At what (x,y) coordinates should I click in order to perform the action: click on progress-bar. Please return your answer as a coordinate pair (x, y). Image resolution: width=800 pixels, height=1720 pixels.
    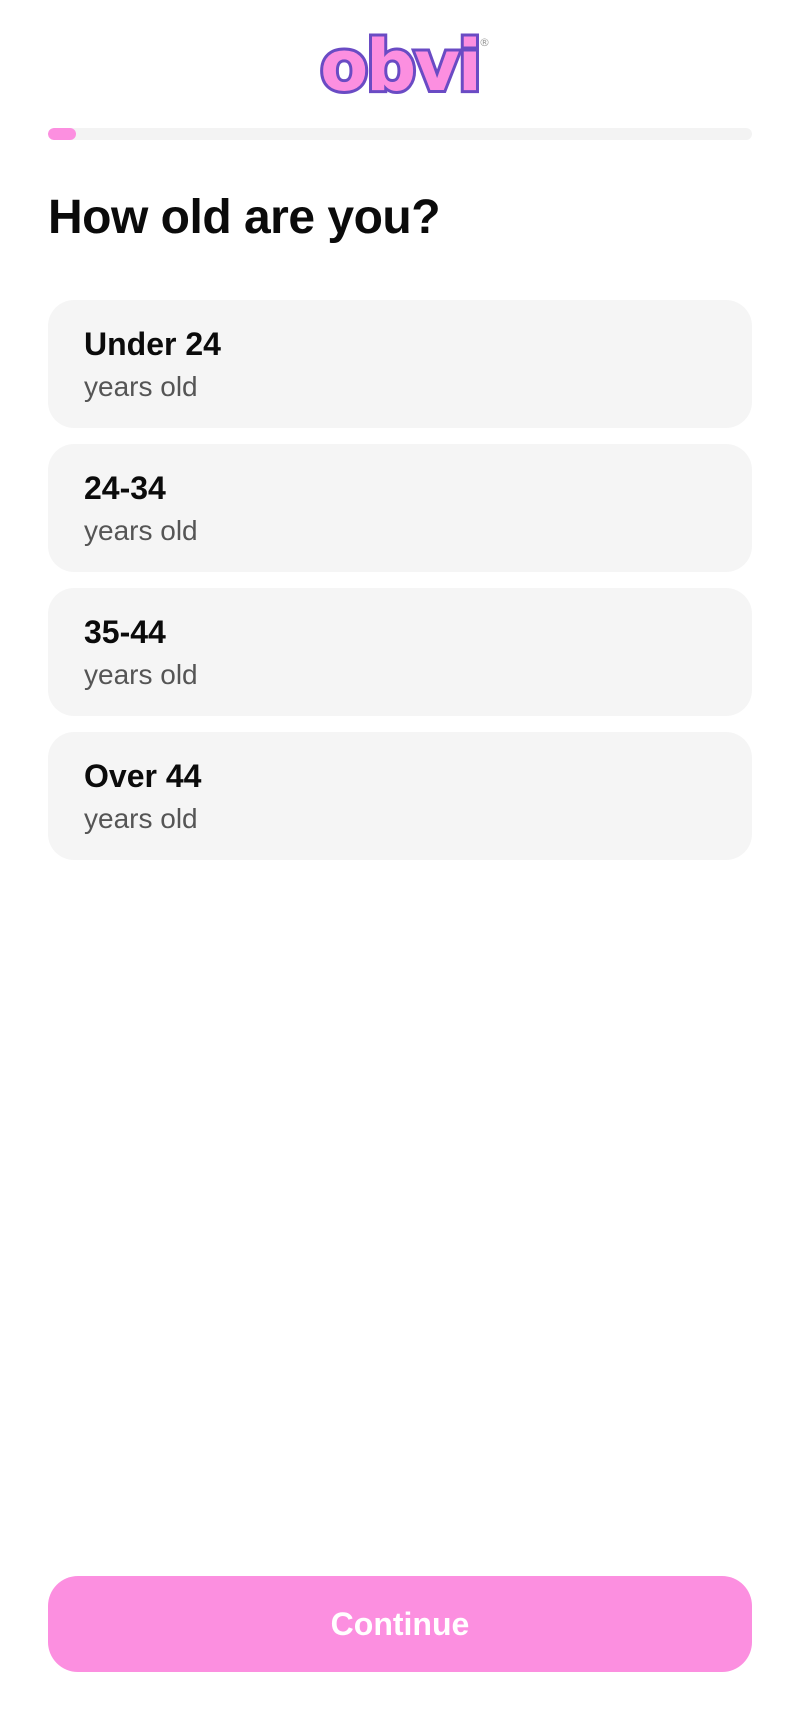
    Looking at the image, I should click on (400, 134).